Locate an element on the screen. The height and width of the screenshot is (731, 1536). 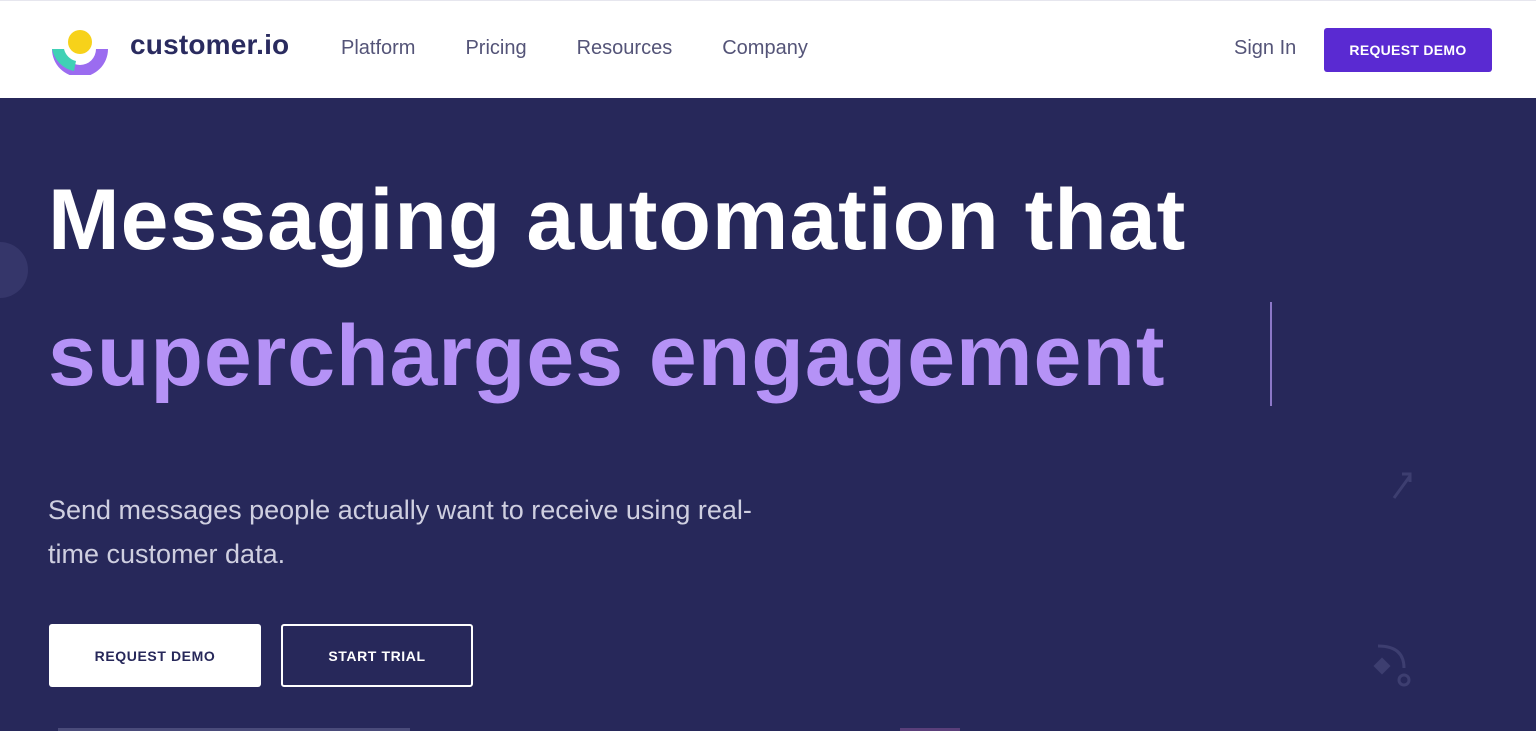
hero-request-demo-button: REQUEST DEMO is located at coordinates (155, 655).